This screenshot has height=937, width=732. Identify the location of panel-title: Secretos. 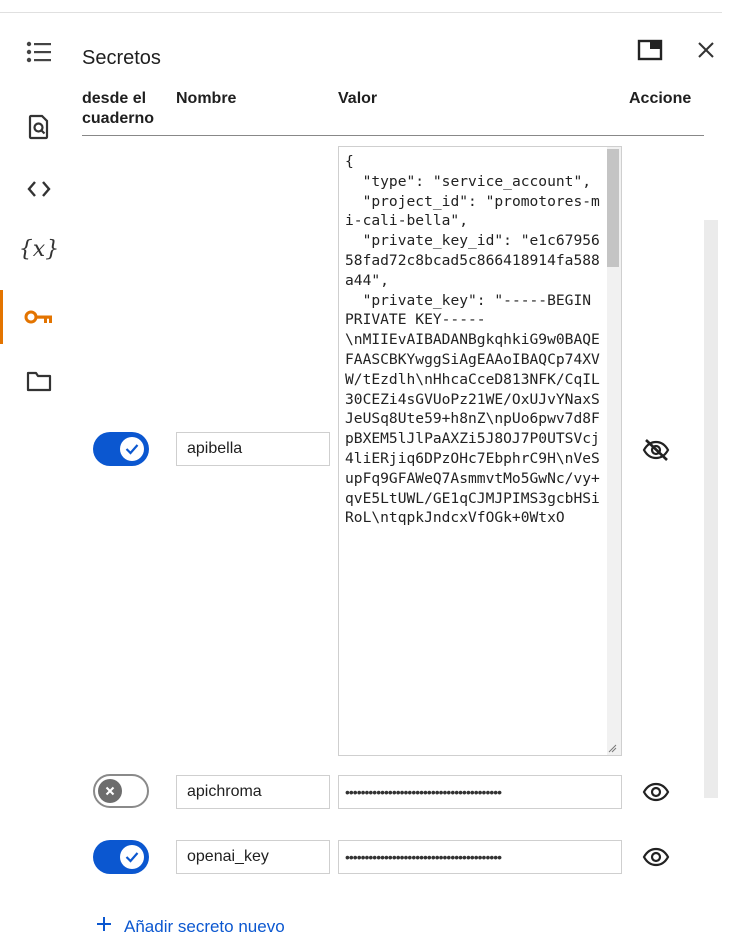
(121, 58).